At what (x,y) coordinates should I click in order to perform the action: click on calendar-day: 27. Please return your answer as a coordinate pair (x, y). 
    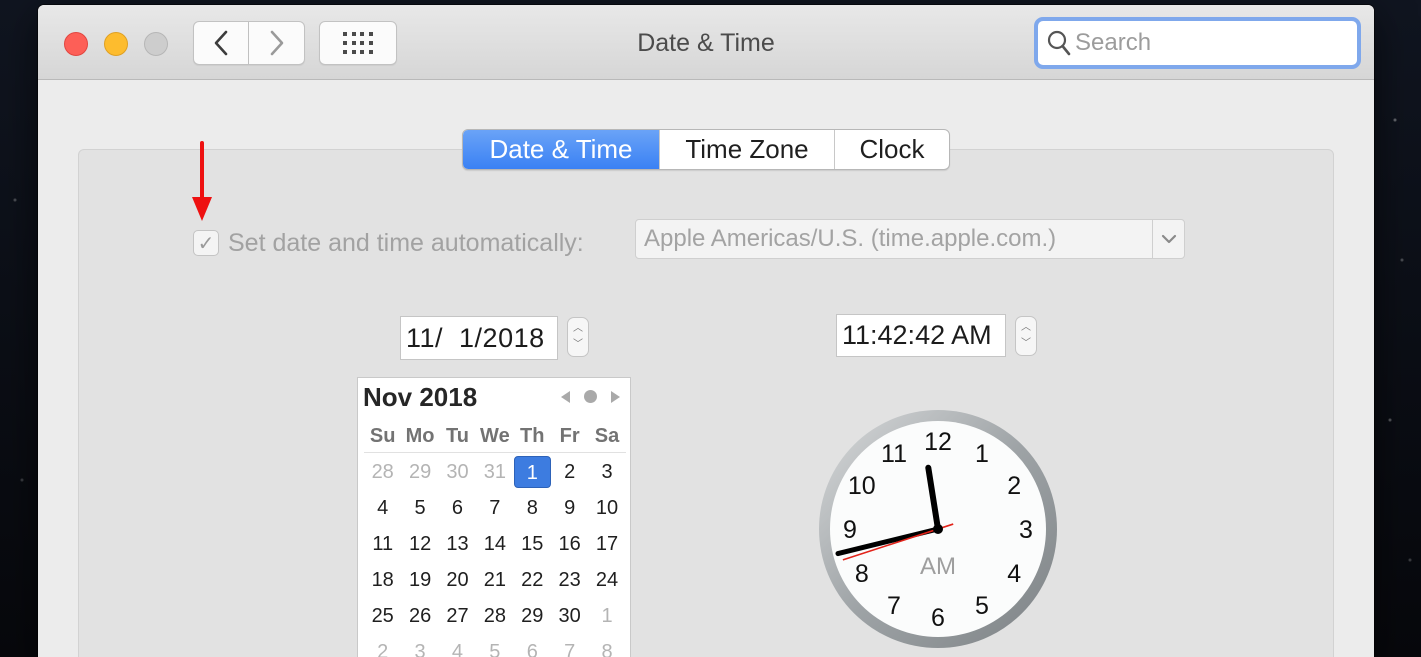
    Looking at the image, I should click on (457, 616).